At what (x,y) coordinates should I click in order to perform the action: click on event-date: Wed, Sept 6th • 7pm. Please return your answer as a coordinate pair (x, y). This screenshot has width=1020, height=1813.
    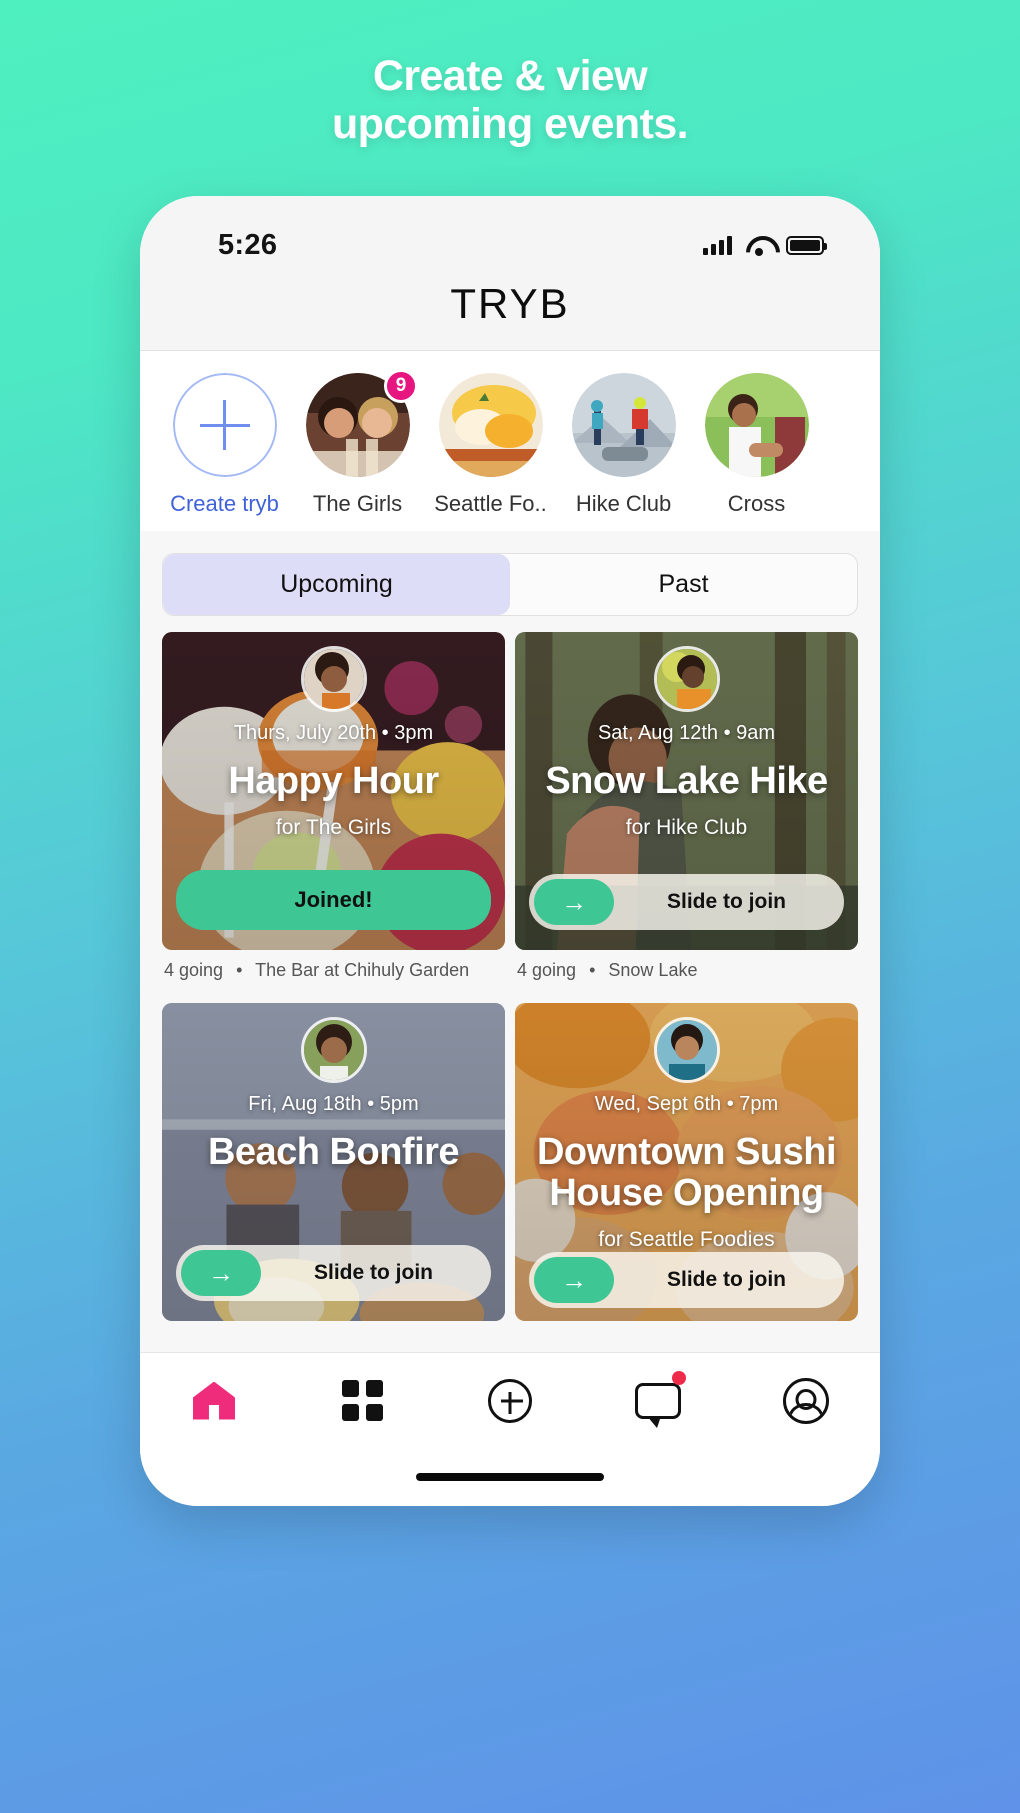
    Looking at the image, I should click on (686, 1104).